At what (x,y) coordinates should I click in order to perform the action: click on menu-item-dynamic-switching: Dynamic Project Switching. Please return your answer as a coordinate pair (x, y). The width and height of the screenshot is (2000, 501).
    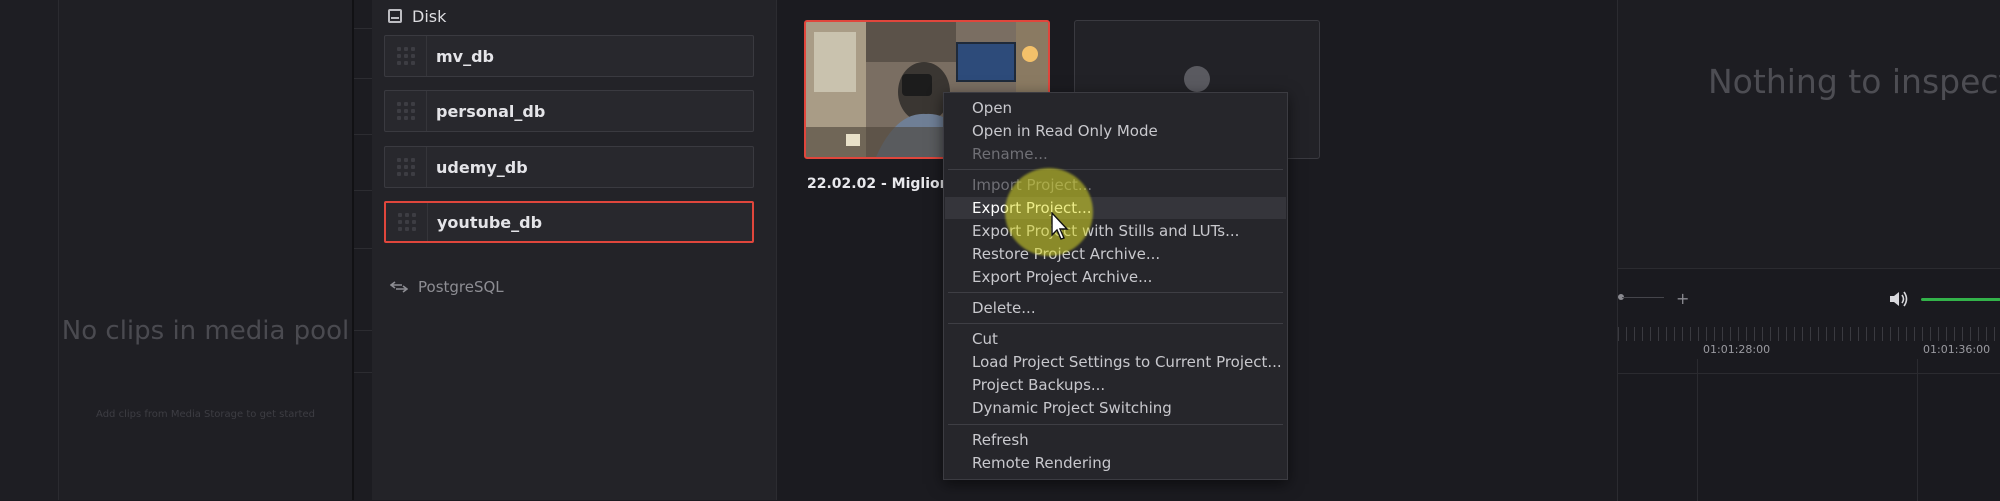
    Looking at the image, I should click on (1072, 408).